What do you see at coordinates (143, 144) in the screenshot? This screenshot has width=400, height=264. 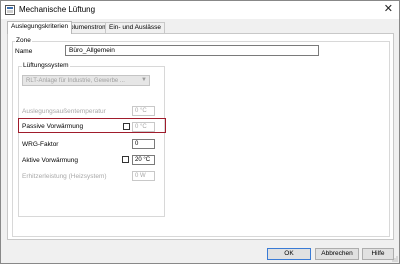 I see `wrg-faktor-field: 0` at bounding box center [143, 144].